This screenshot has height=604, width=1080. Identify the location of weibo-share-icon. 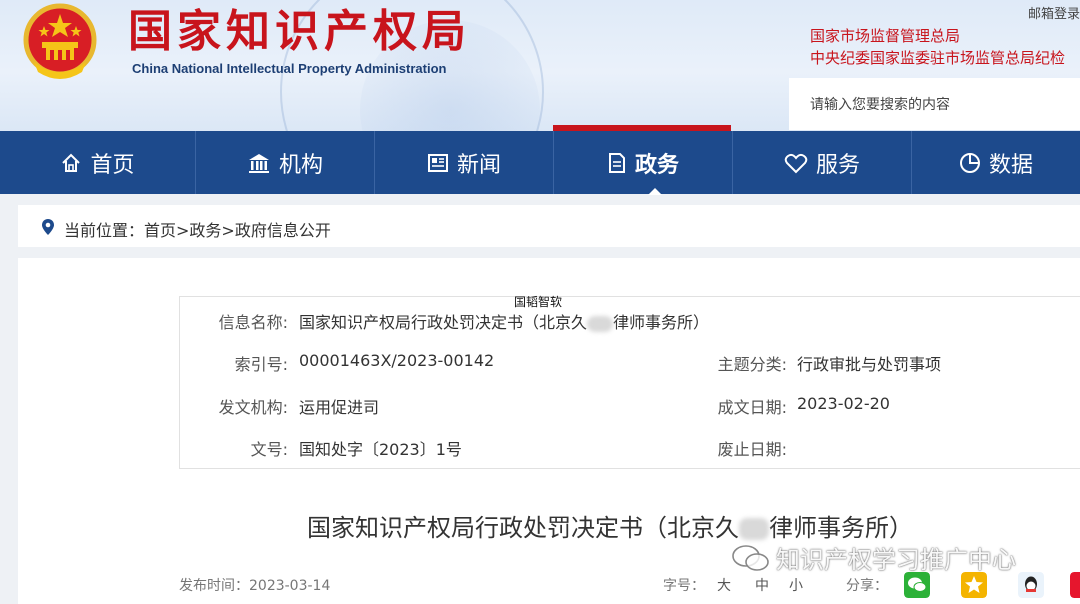
(1075, 585).